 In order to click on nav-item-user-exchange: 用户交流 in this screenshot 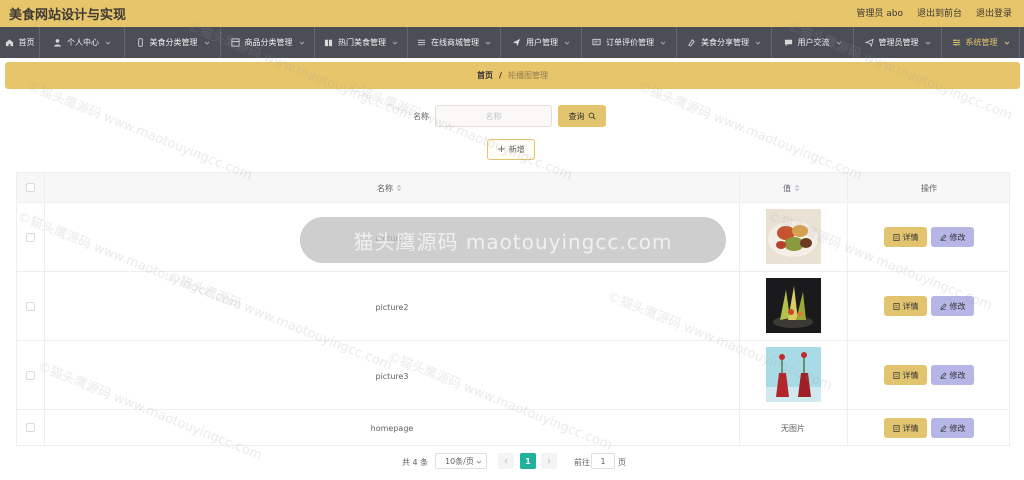, I will do `click(813, 42)`.